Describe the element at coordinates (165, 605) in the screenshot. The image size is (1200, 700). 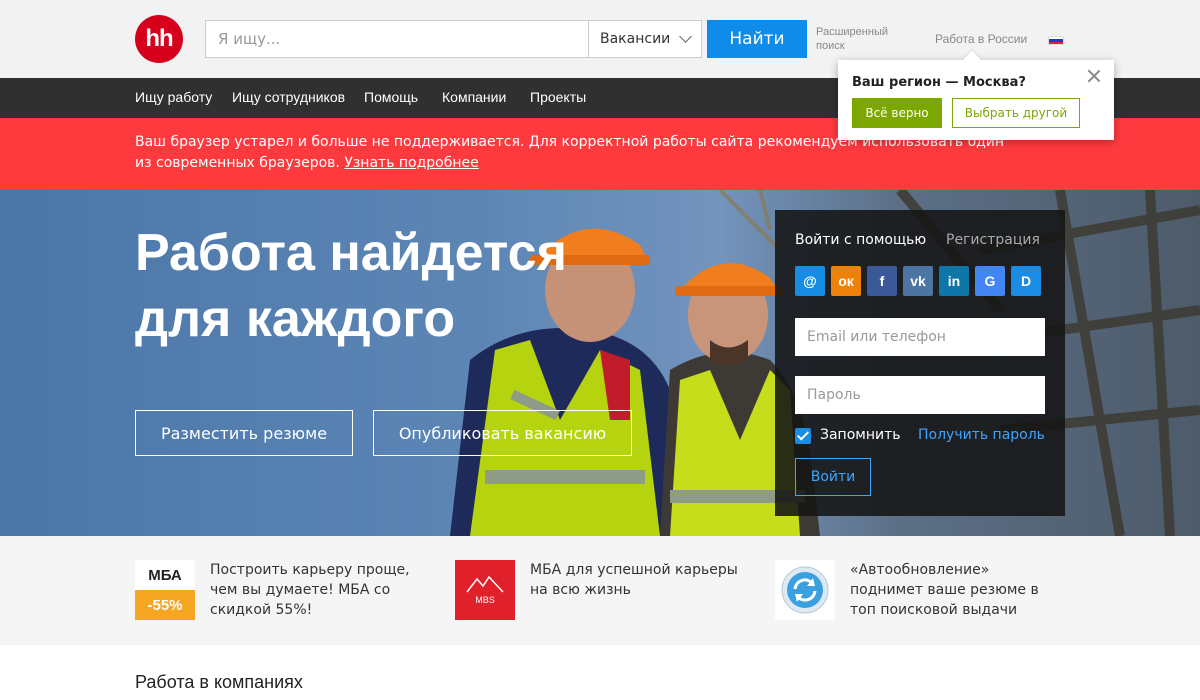
I see `mba-badge-discount: -55%` at that location.